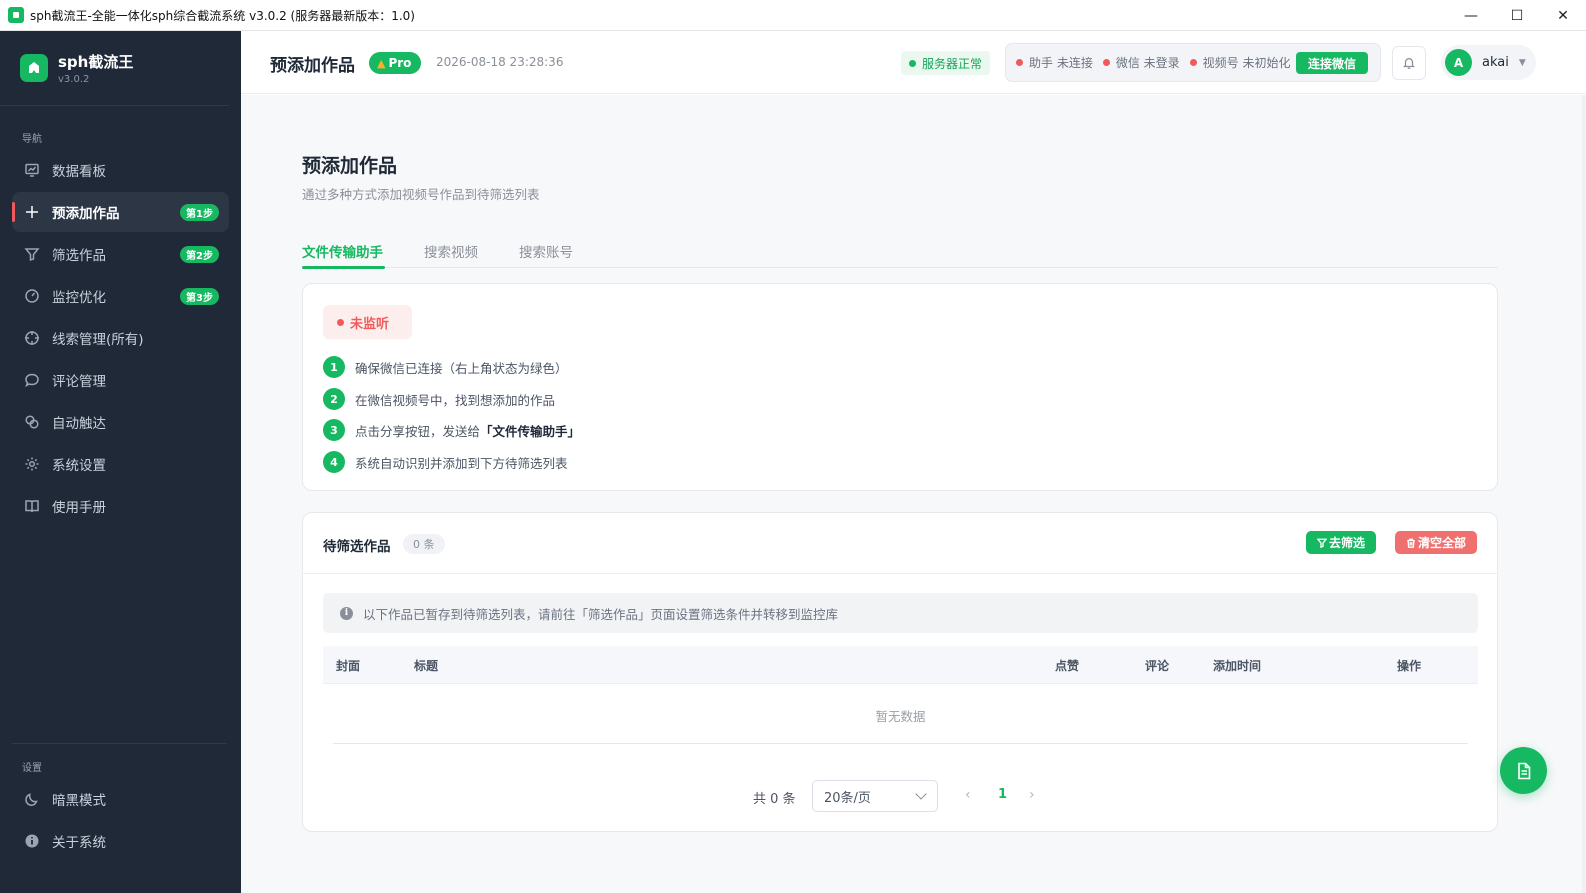  Describe the element at coordinates (32, 212) in the screenshot. I see `plus-icon` at that location.